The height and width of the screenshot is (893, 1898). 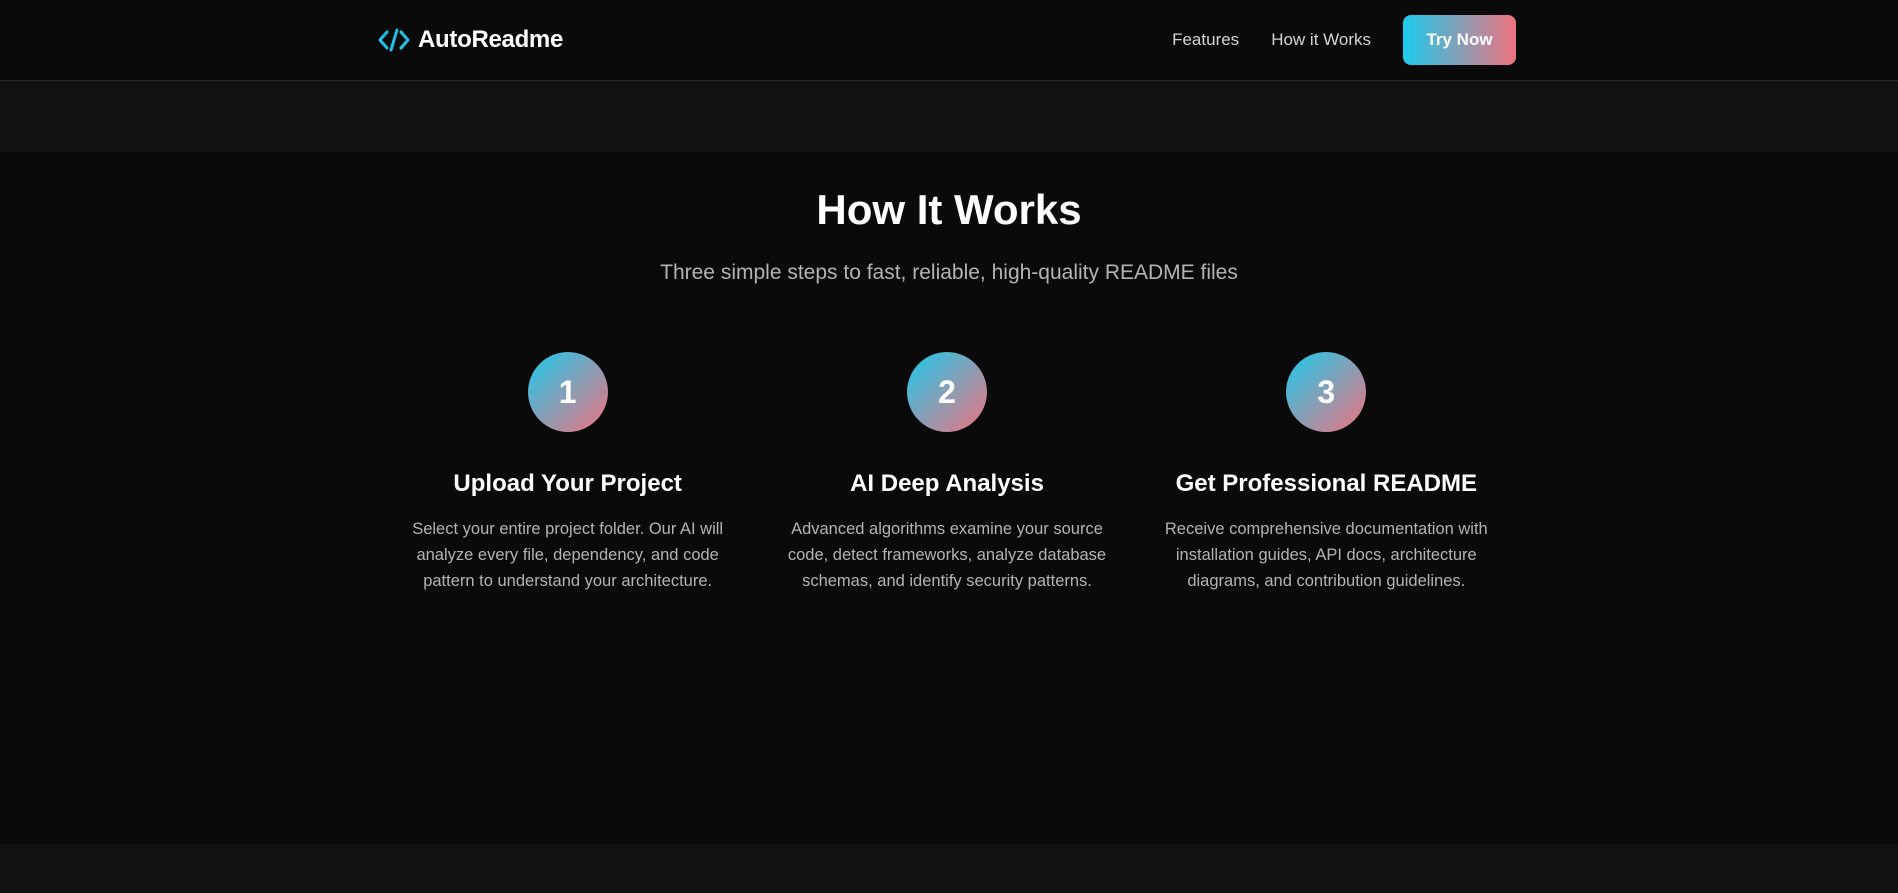 I want to click on step-number-badge: 1, so click(x=567, y=392).